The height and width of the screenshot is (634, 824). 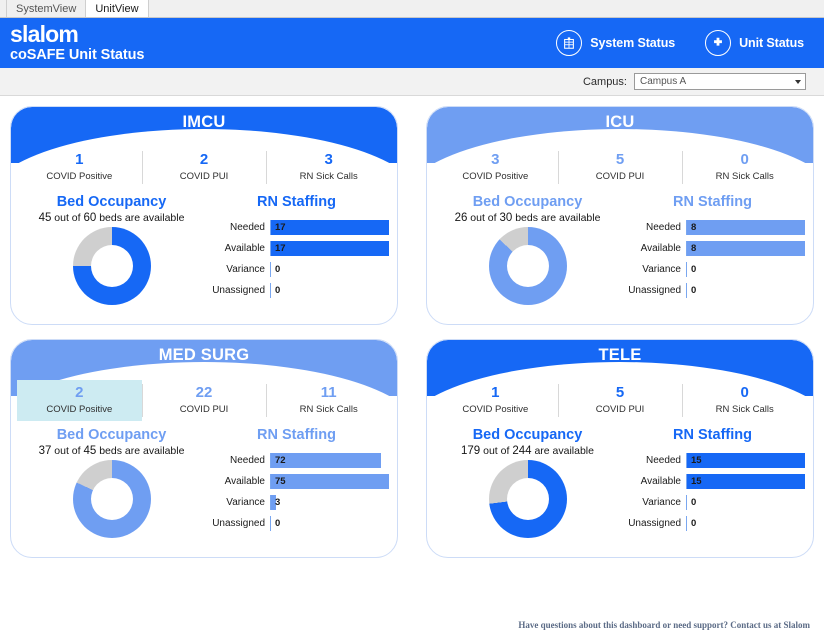 I want to click on staffing-row-variance: Variance 3, so click(x=296, y=503).